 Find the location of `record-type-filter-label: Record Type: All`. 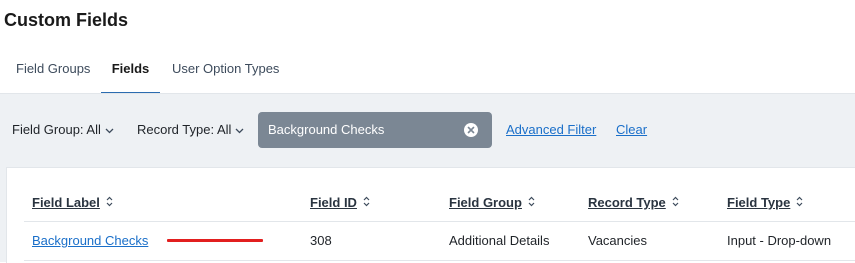

record-type-filter-label: Record Type: All is located at coordinates (184, 129).